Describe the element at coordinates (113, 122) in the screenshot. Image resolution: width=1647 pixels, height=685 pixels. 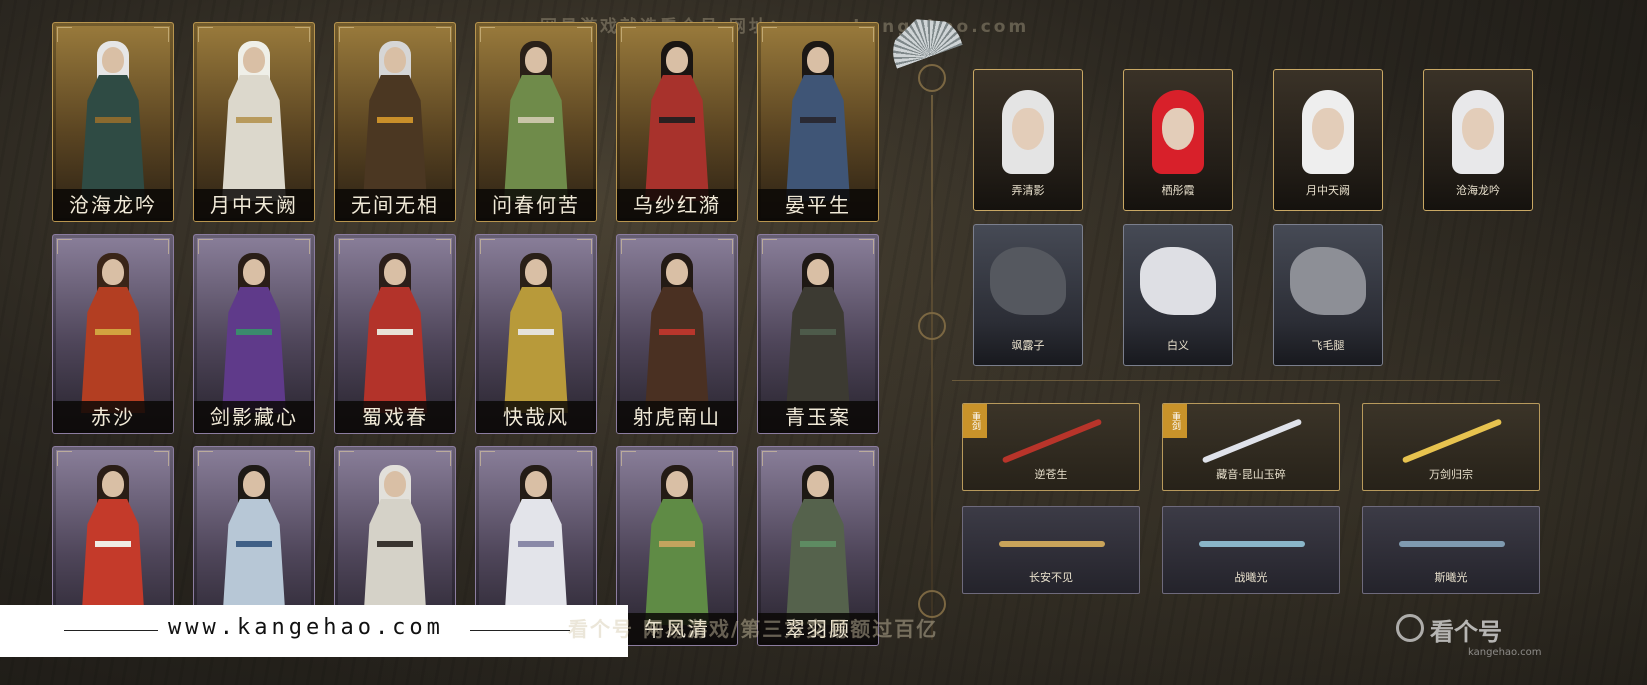
I see `outfit-card: 沧海龙吟` at that location.